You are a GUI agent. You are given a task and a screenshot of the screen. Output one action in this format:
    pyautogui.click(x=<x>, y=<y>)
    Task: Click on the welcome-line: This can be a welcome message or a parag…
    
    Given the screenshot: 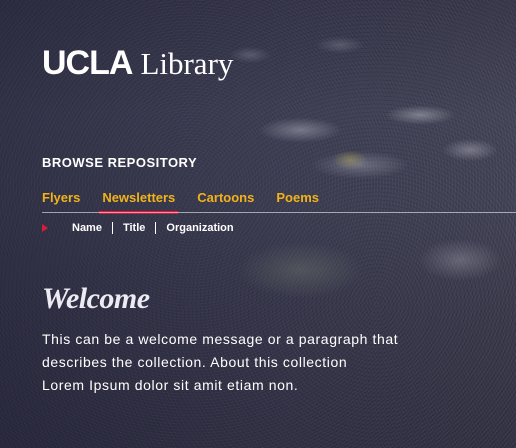 What is the action you would take?
    pyautogui.click(x=220, y=339)
    